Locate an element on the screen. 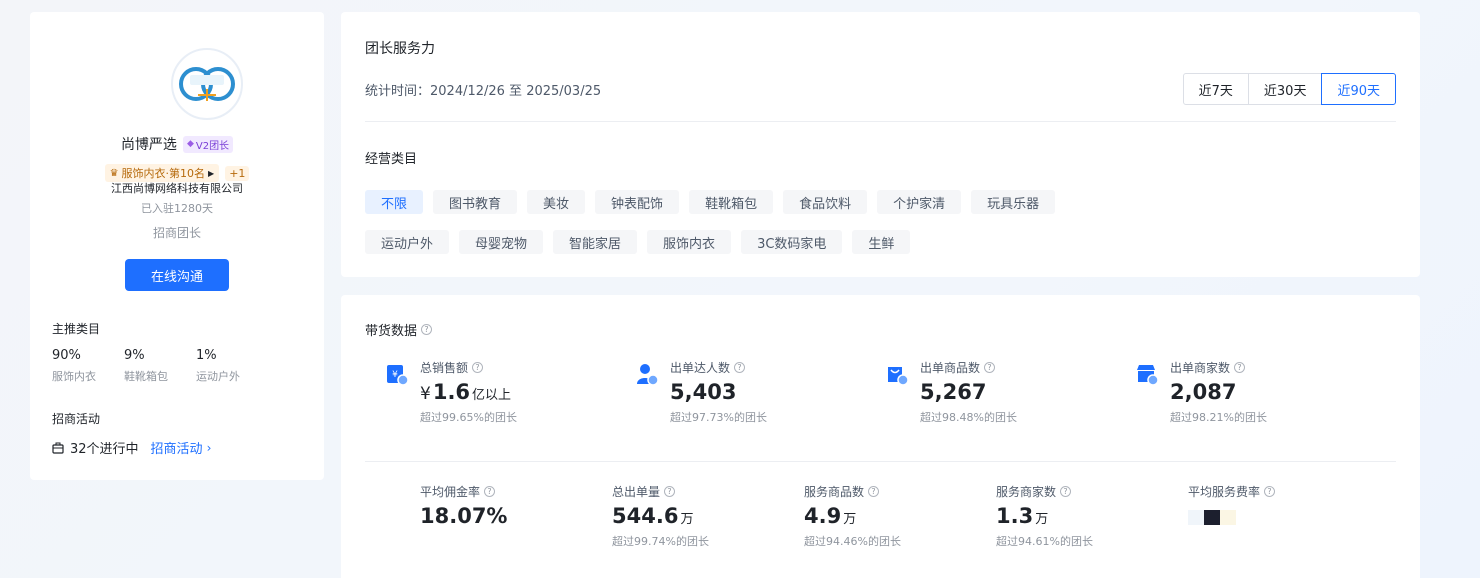  chip-category: 食品饮料 is located at coordinates (825, 202).